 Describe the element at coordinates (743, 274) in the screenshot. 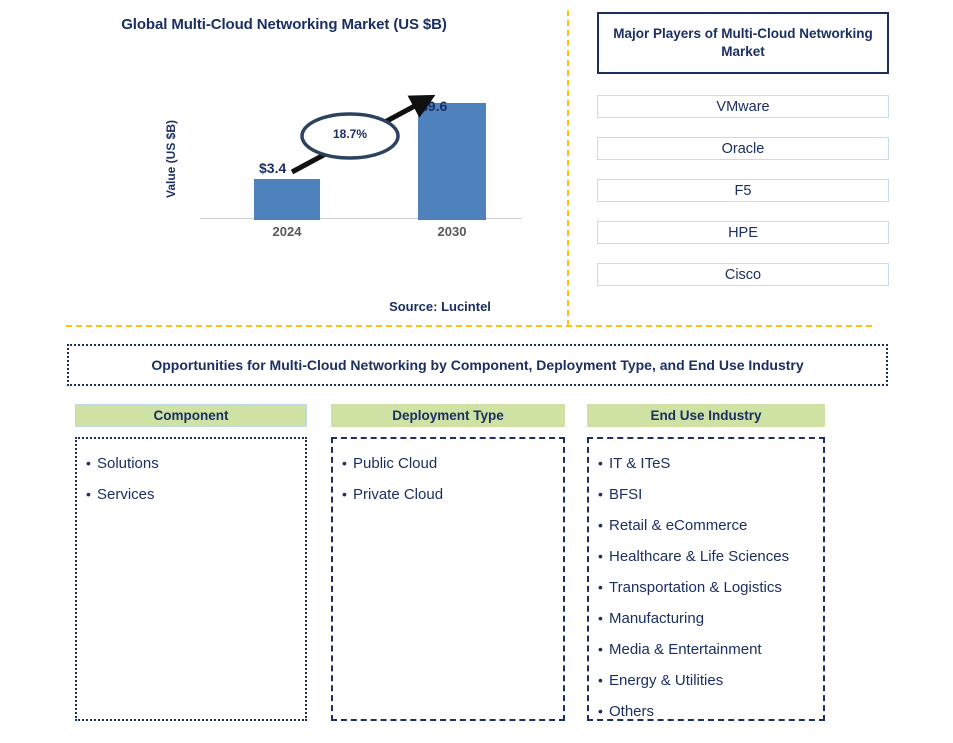

I see `player-row: Cisco` at that location.